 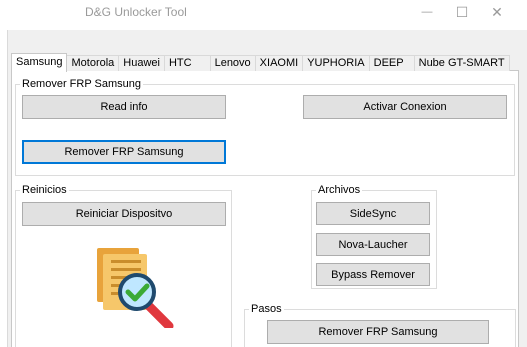 I want to click on remover-frp-button: Remover FRP Samsung, so click(x=124, y=152).